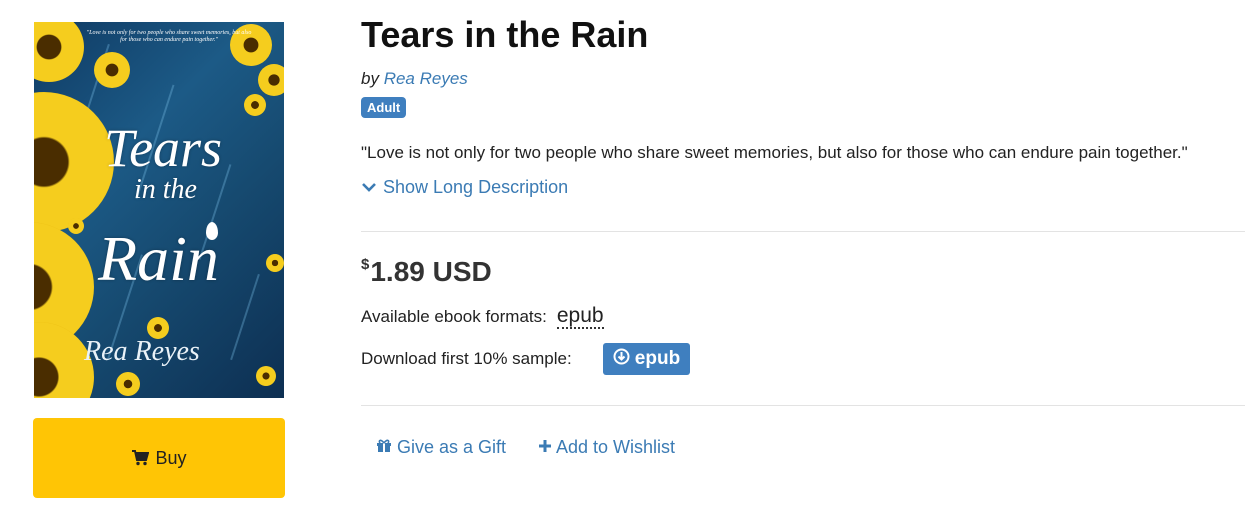  What do you see at coordinates (140, 458) in the screenshot?
I see `shopping-cart-icon` at bounding box center [140, 458].